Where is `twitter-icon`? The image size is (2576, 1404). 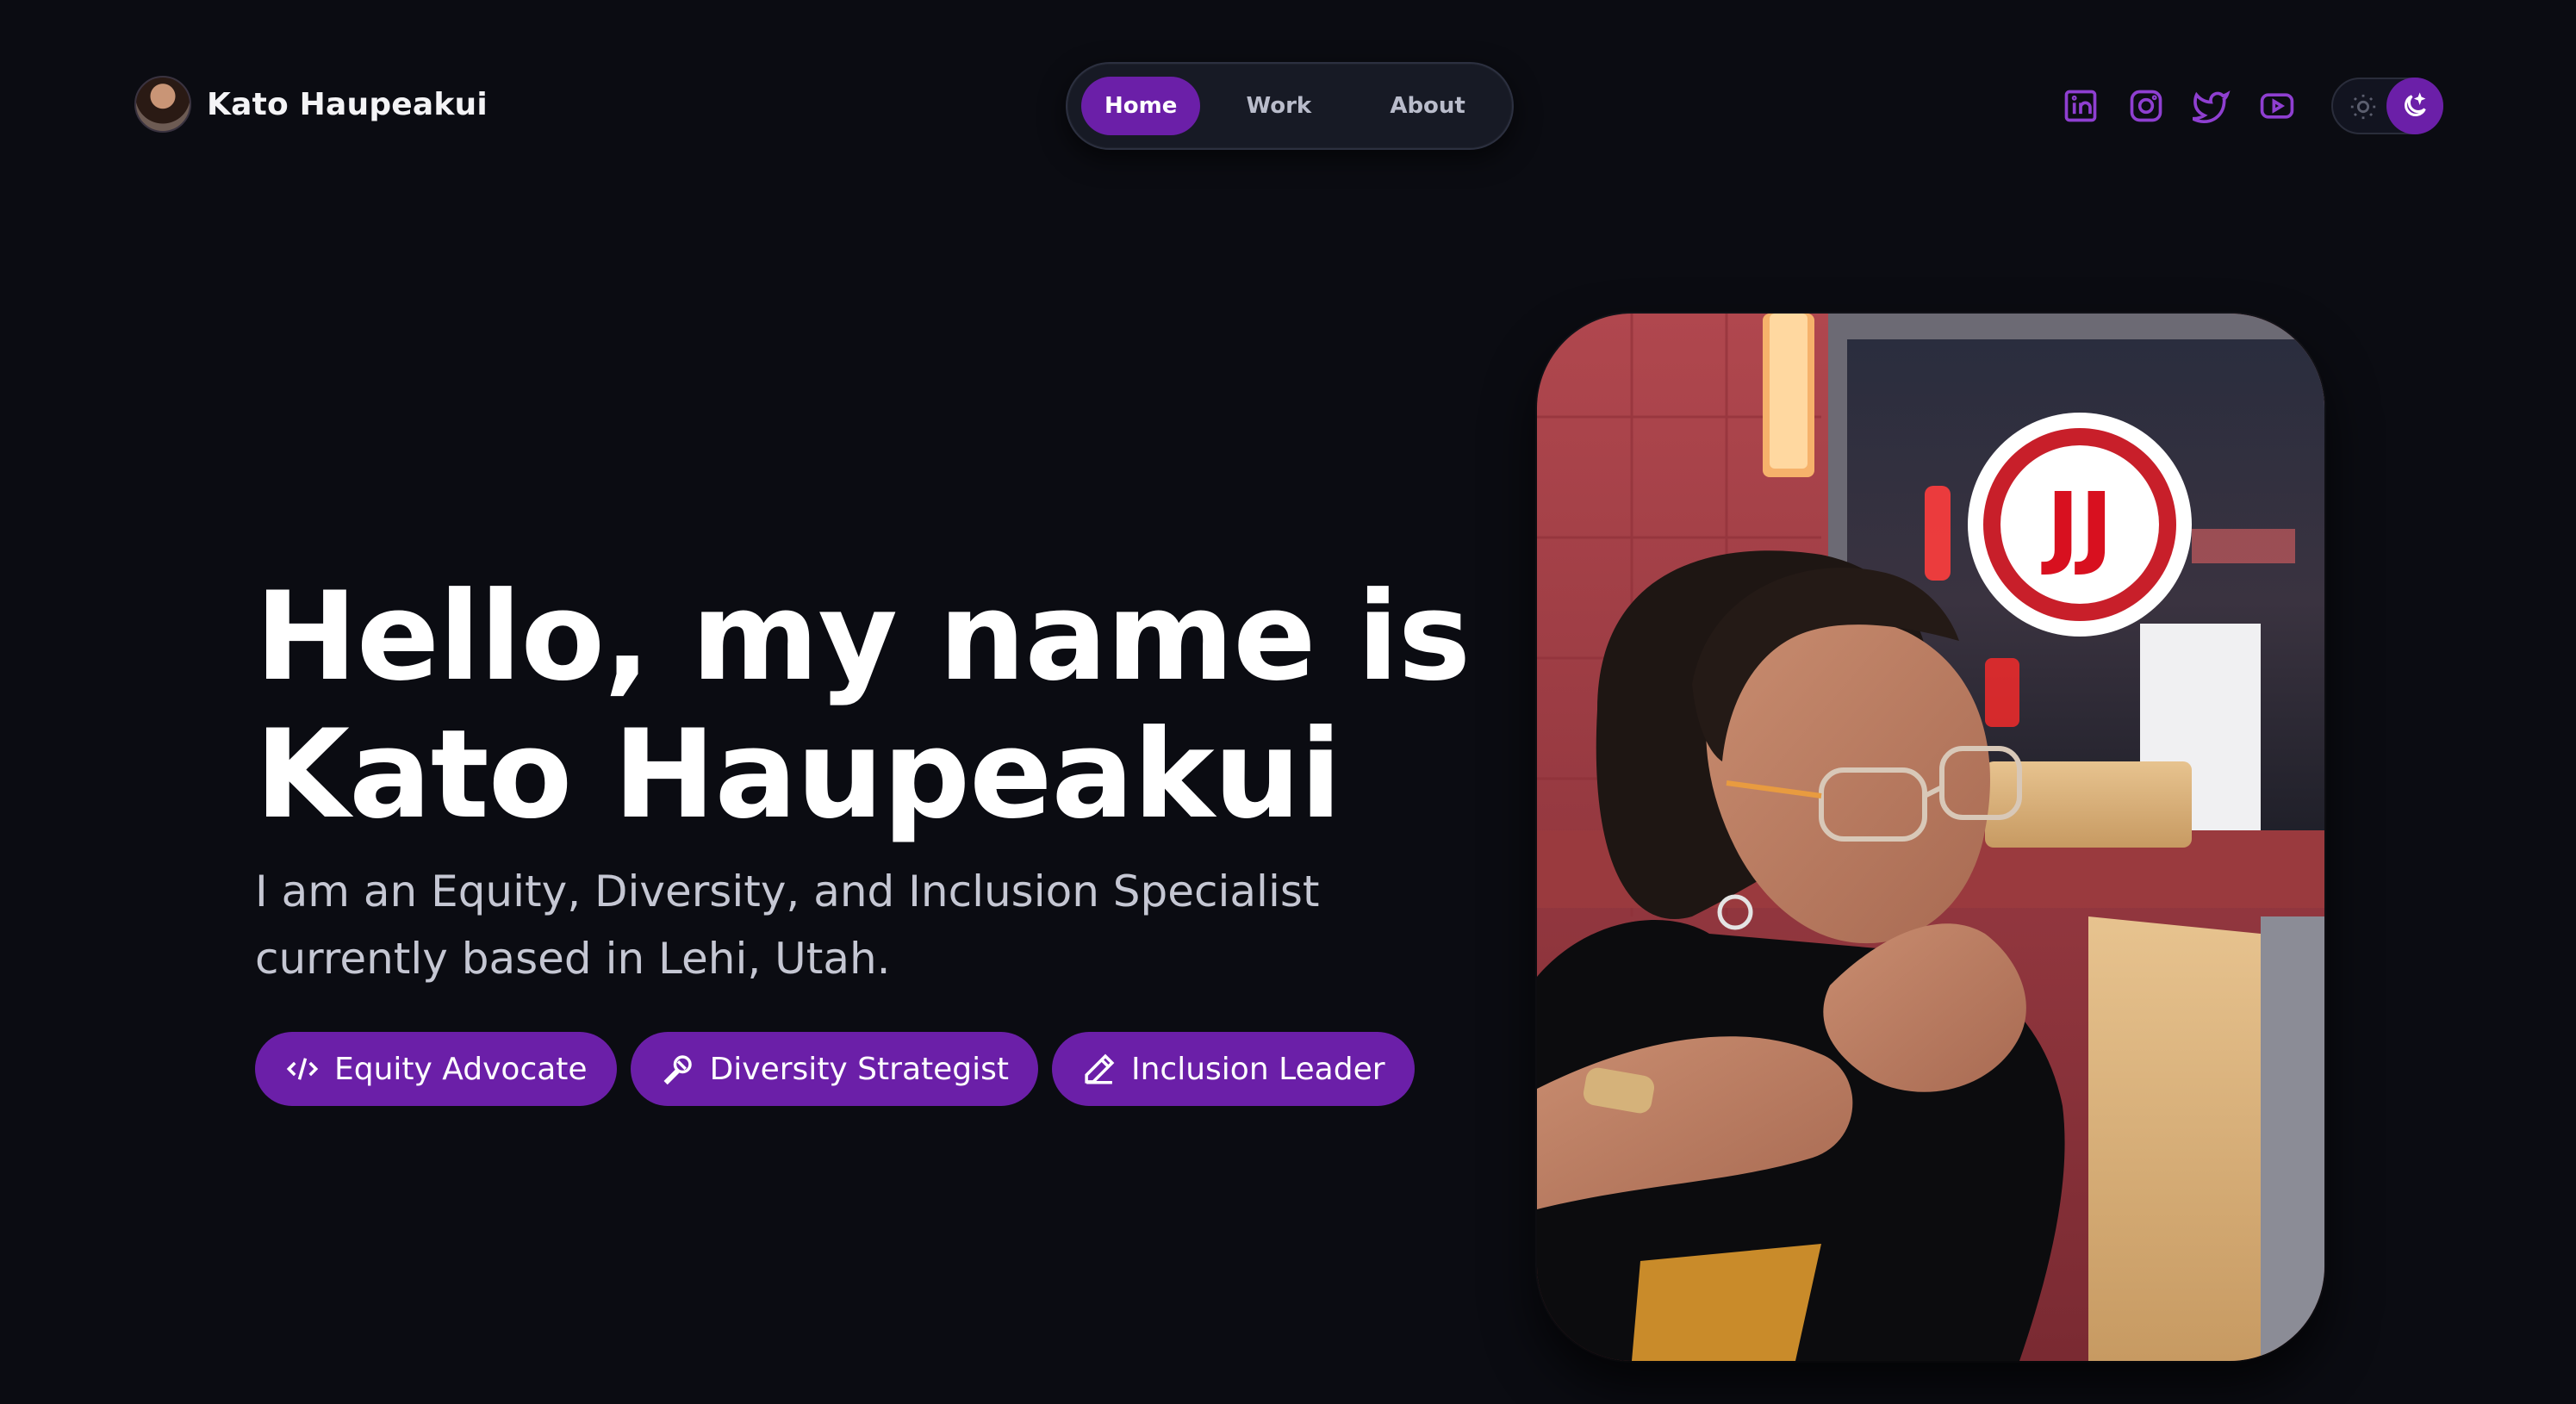 twitter-icon is located at coordinates (2212, 106).